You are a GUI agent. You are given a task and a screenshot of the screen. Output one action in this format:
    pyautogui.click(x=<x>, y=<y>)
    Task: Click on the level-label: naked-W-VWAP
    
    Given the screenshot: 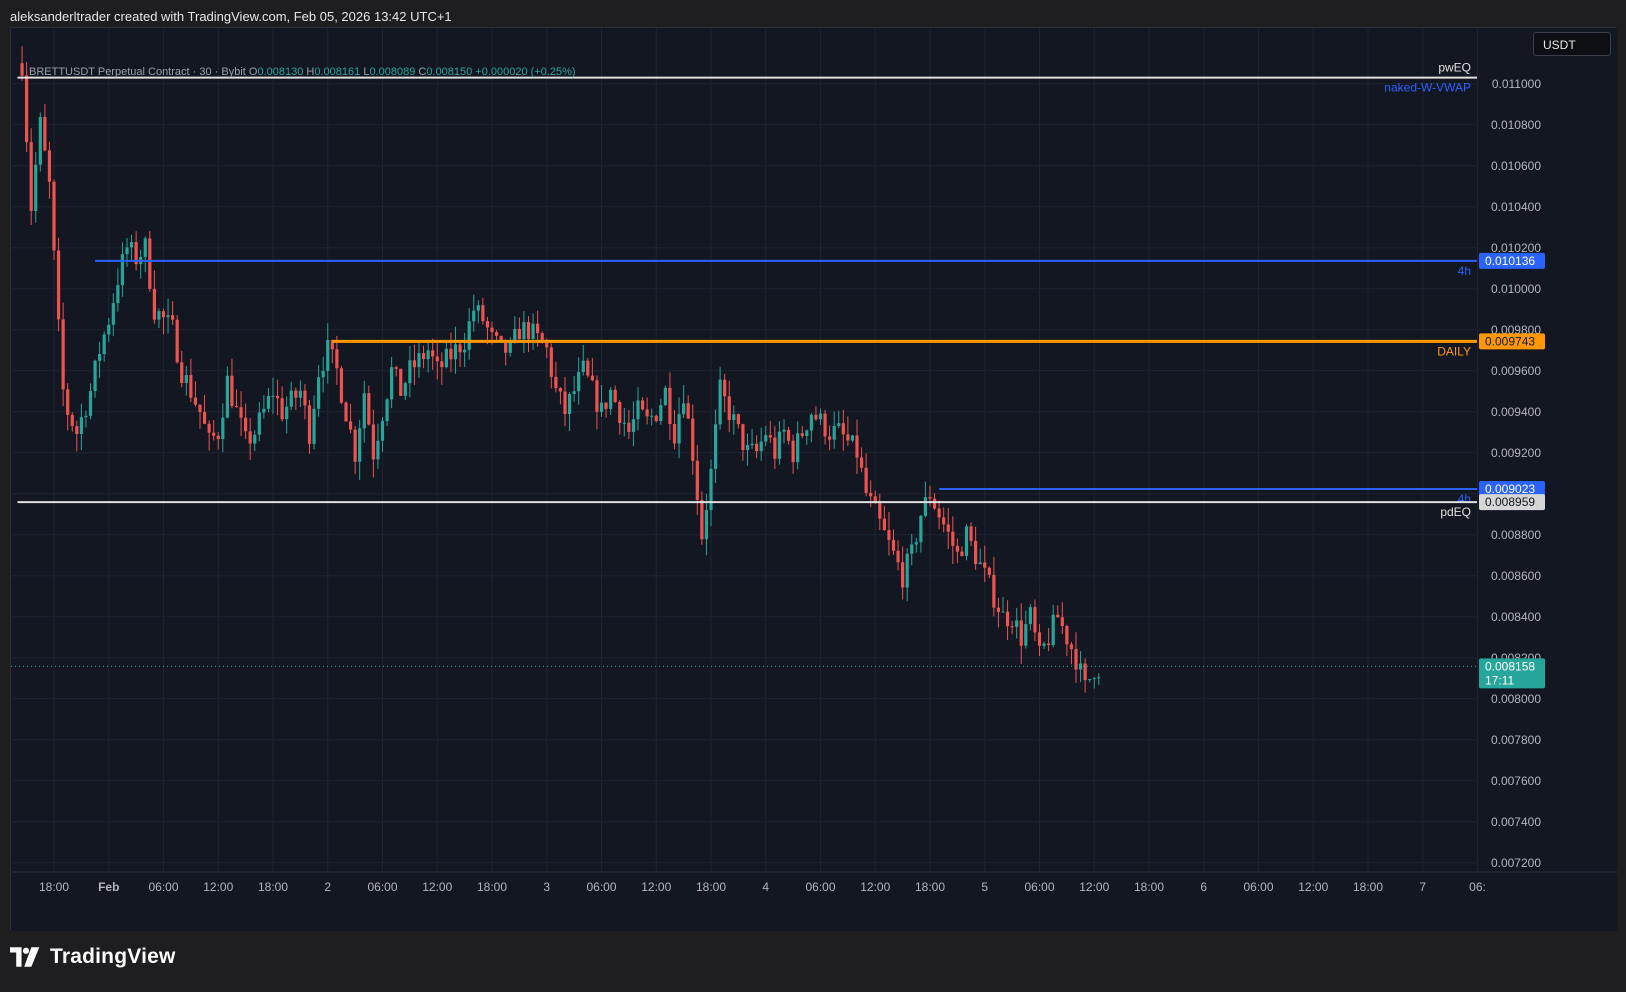 What is the action you would take?
    pyautogui.click(x=1427, y=88)
    